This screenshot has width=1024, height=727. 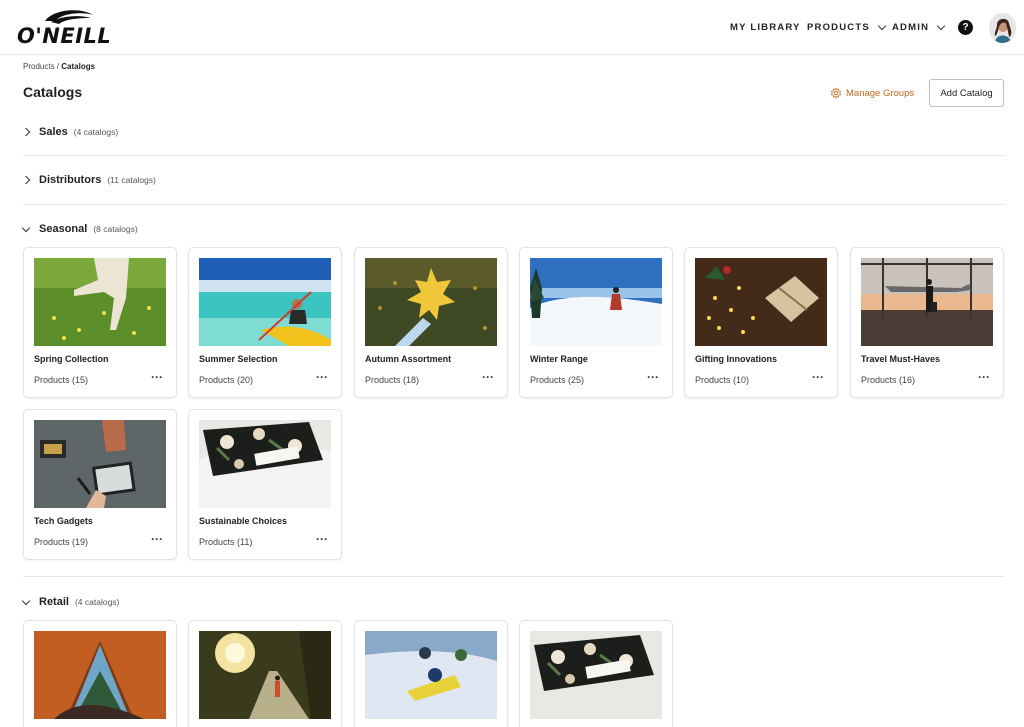 What do you see at coordinates (39, 66) in the screenshot?
I see `breadcrumb-products: Products` at bounding box center [39, 66].